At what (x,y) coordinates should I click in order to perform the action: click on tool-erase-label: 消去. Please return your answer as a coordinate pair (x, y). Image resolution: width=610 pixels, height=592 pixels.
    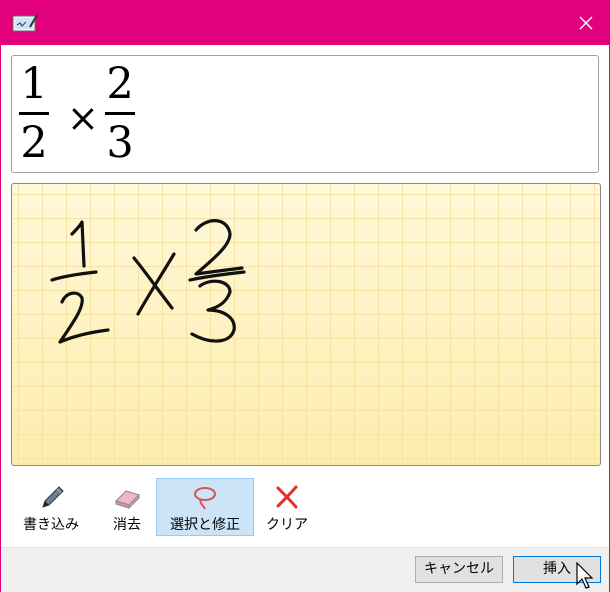
    Looking at the image, I should click on (127, 525).